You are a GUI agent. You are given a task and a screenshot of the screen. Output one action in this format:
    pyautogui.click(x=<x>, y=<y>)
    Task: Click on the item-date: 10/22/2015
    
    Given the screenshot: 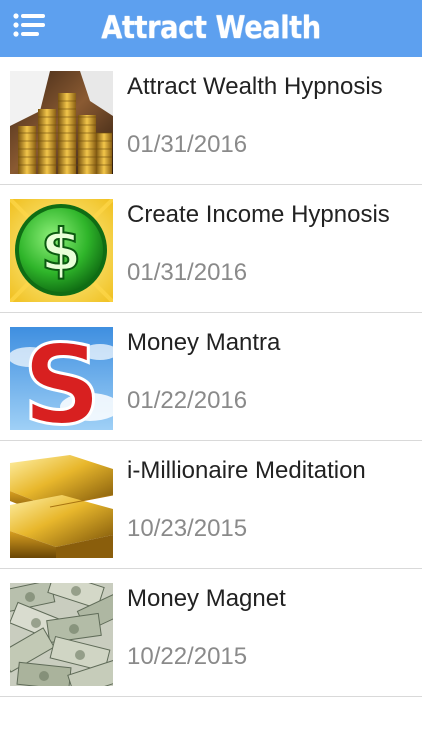 What is the action you would take?
    pyautogui.click(x=187, y=656)
    